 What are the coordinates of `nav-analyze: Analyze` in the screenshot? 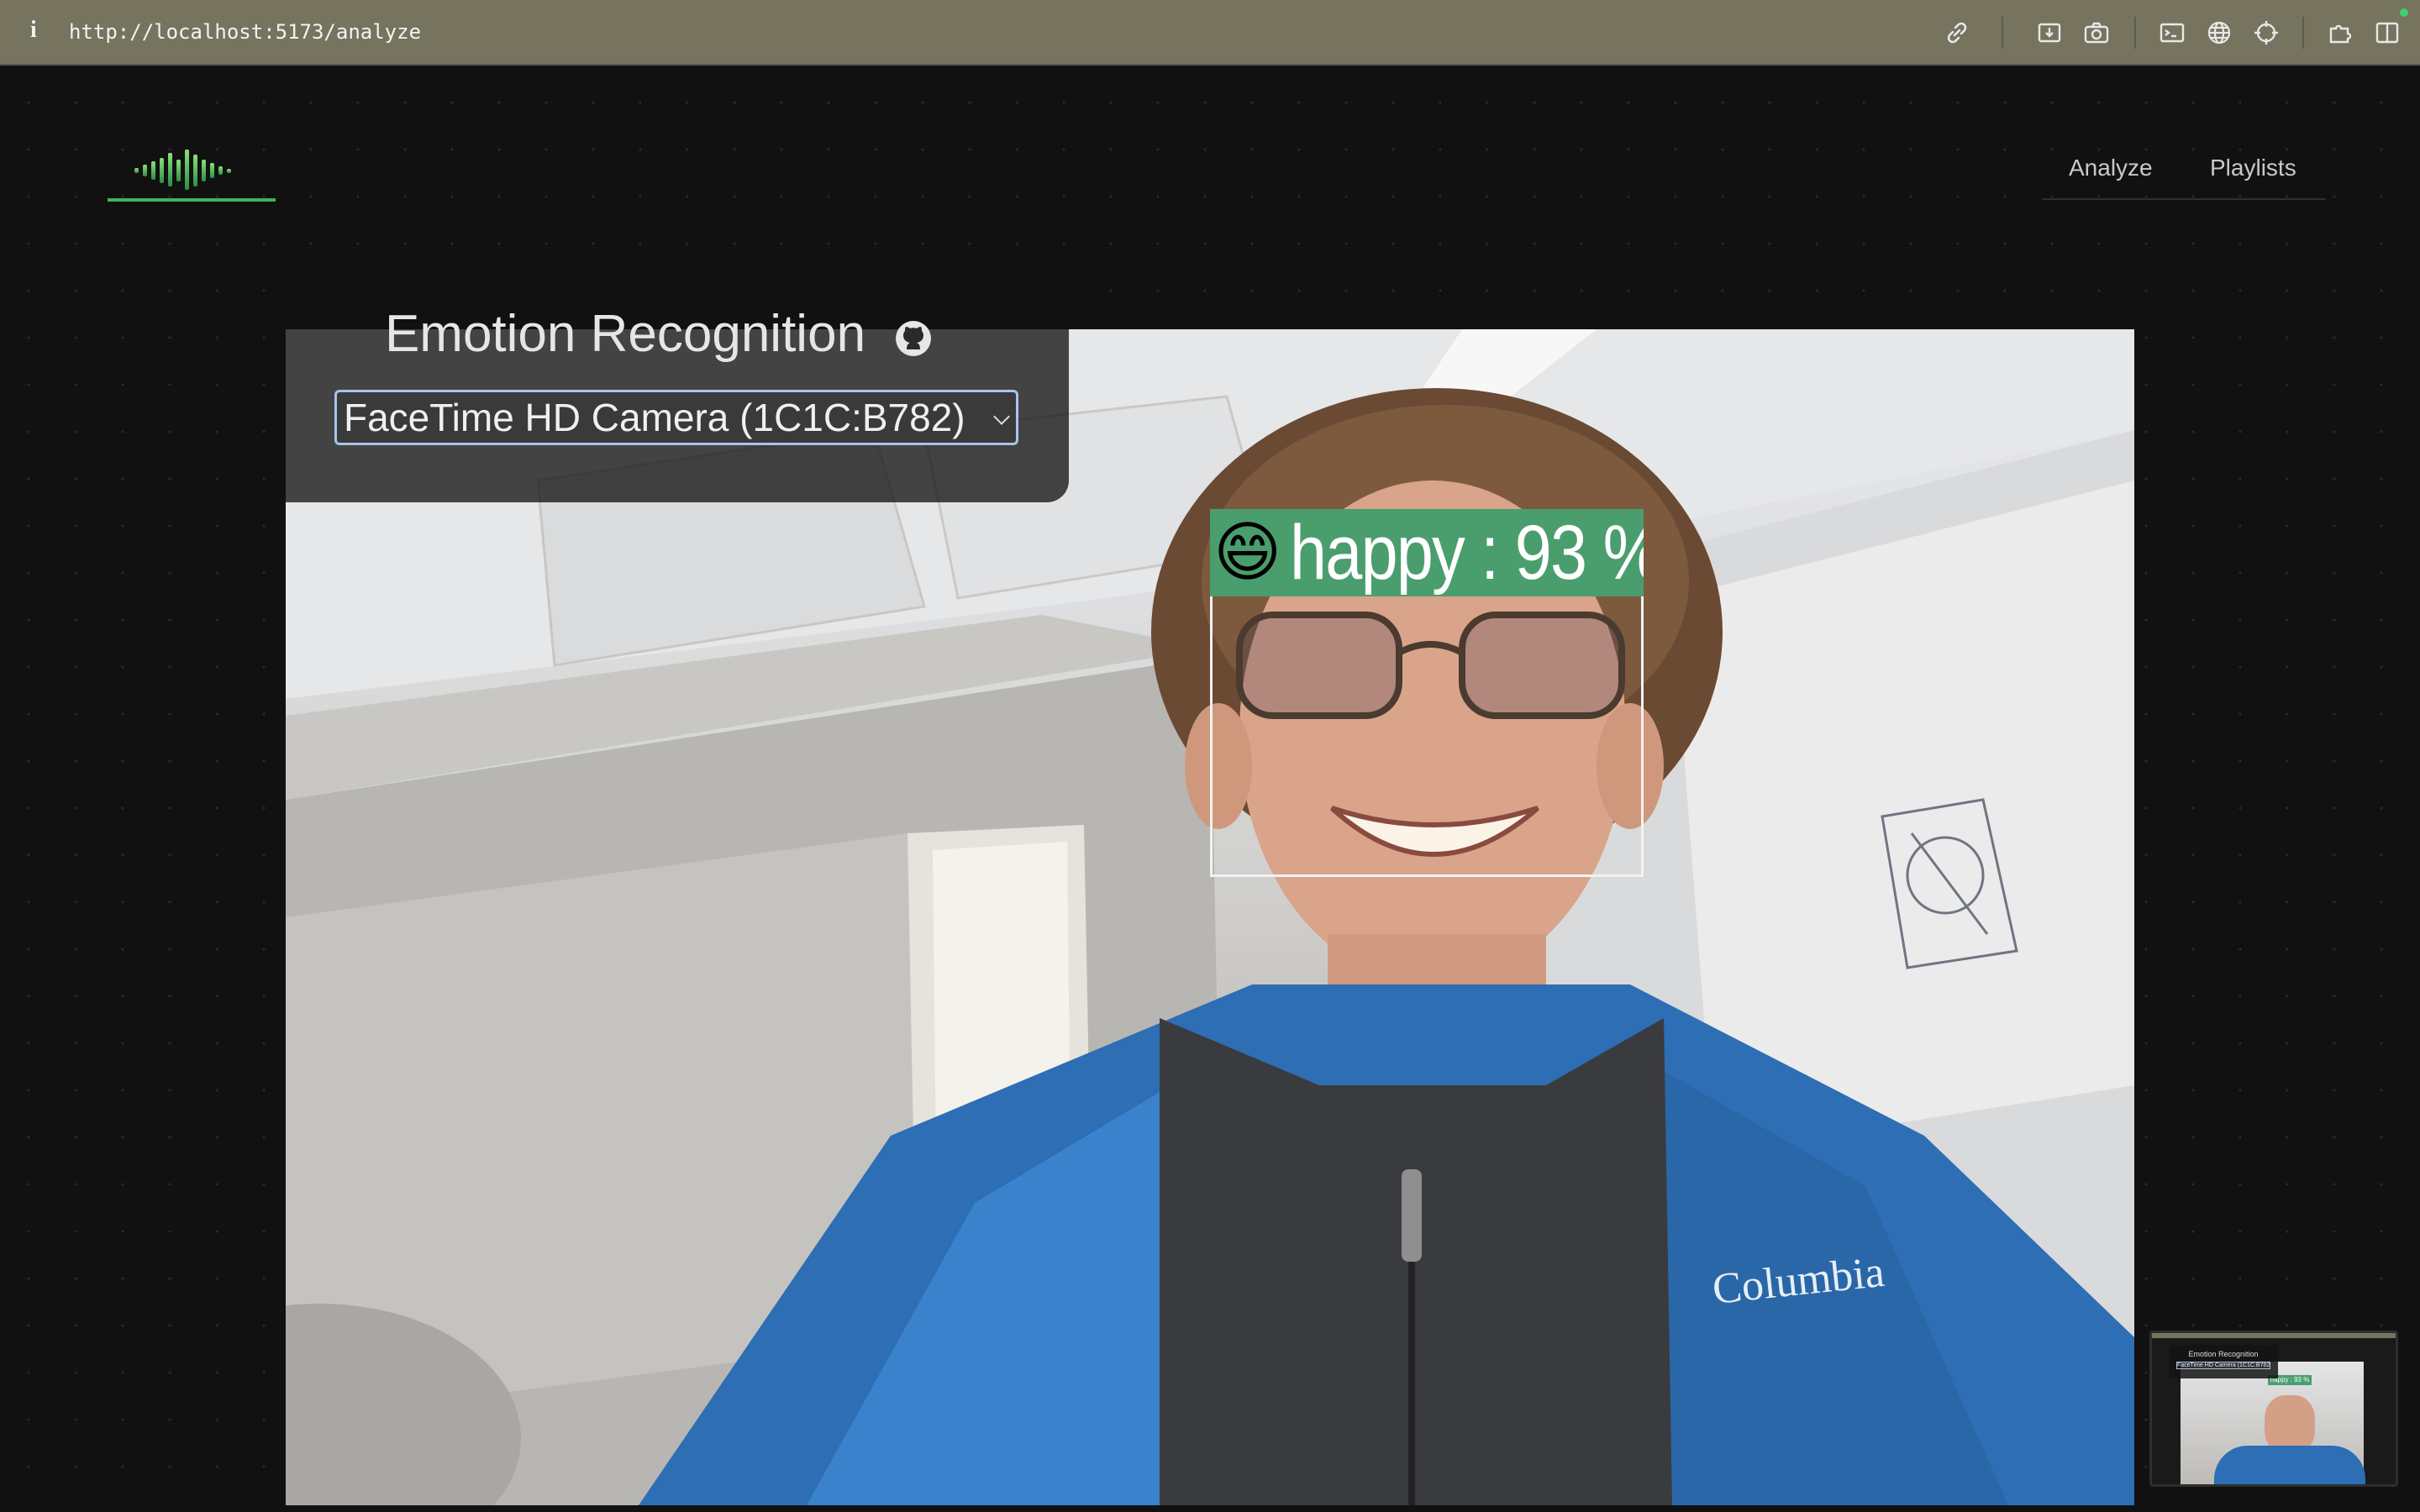 It's located at (2111, 168).